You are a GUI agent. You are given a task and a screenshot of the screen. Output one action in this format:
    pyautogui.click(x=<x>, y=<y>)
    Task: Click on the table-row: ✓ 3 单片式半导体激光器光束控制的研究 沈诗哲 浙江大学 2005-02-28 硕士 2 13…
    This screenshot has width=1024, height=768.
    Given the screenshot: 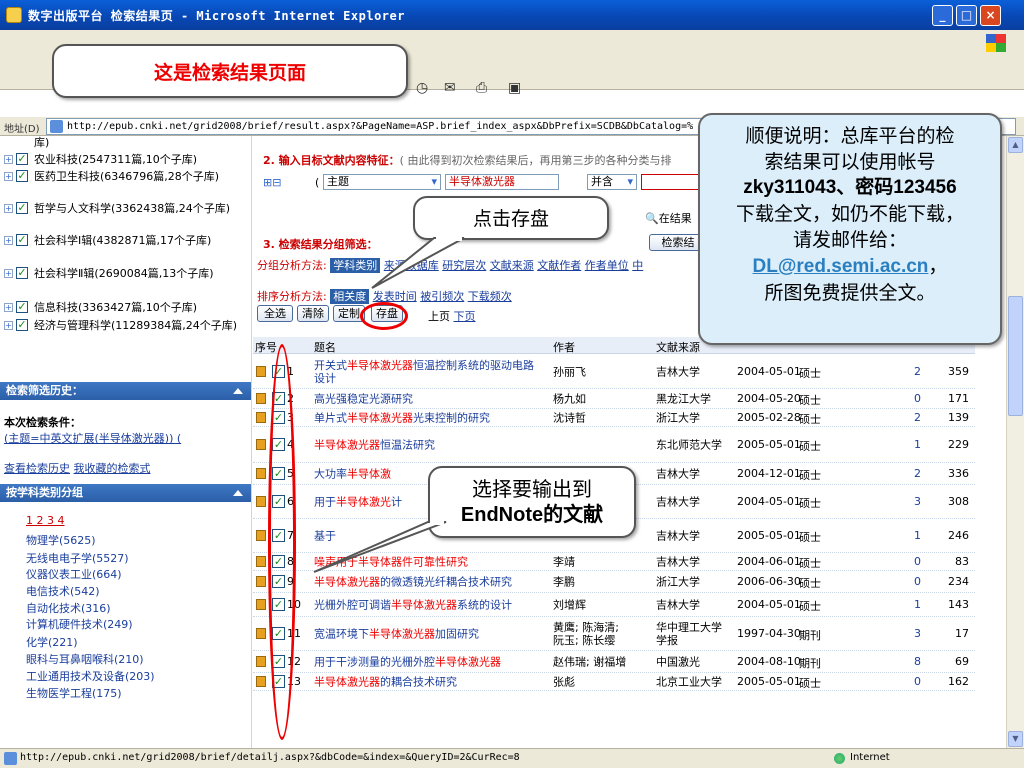 What is the action you would take?
    pyautogui.click(x=614, y=418)
    